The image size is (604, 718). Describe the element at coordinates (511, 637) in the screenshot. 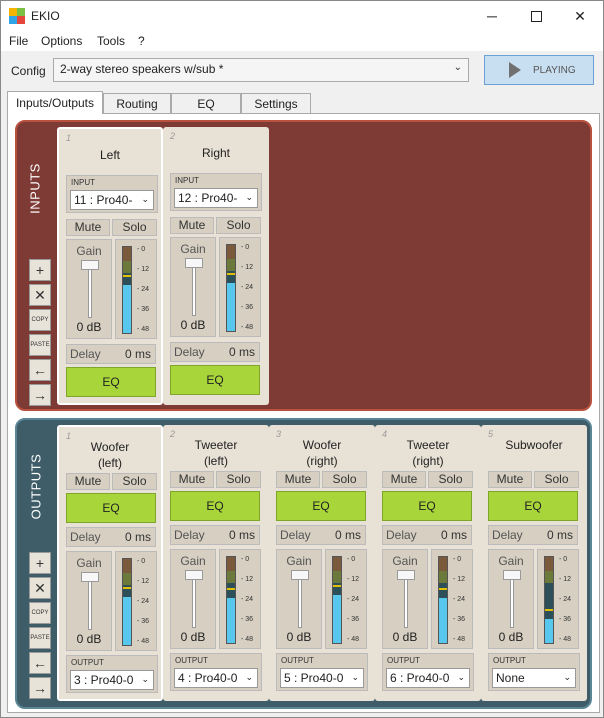

I see `gain-value: 0 dB` at that location.